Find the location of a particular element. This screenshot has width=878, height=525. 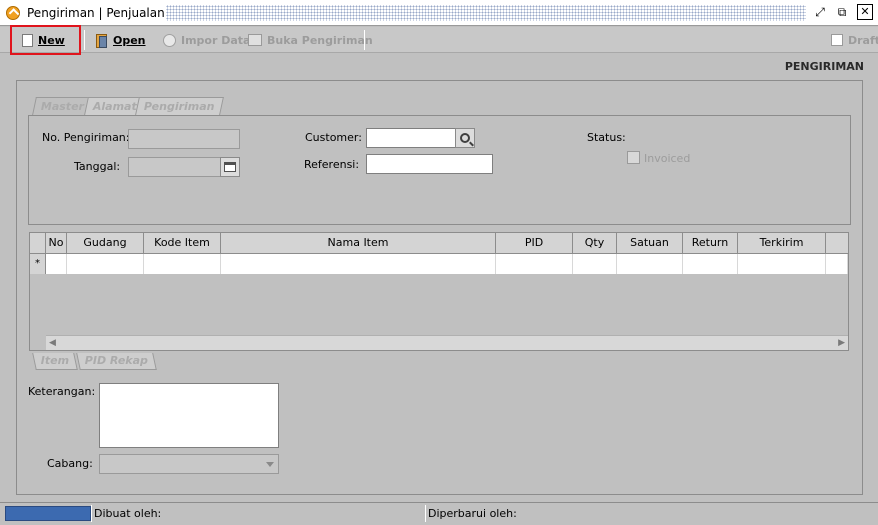

diperbarui-label: Diperbarui oleh: is located at coordinates (472, 513).